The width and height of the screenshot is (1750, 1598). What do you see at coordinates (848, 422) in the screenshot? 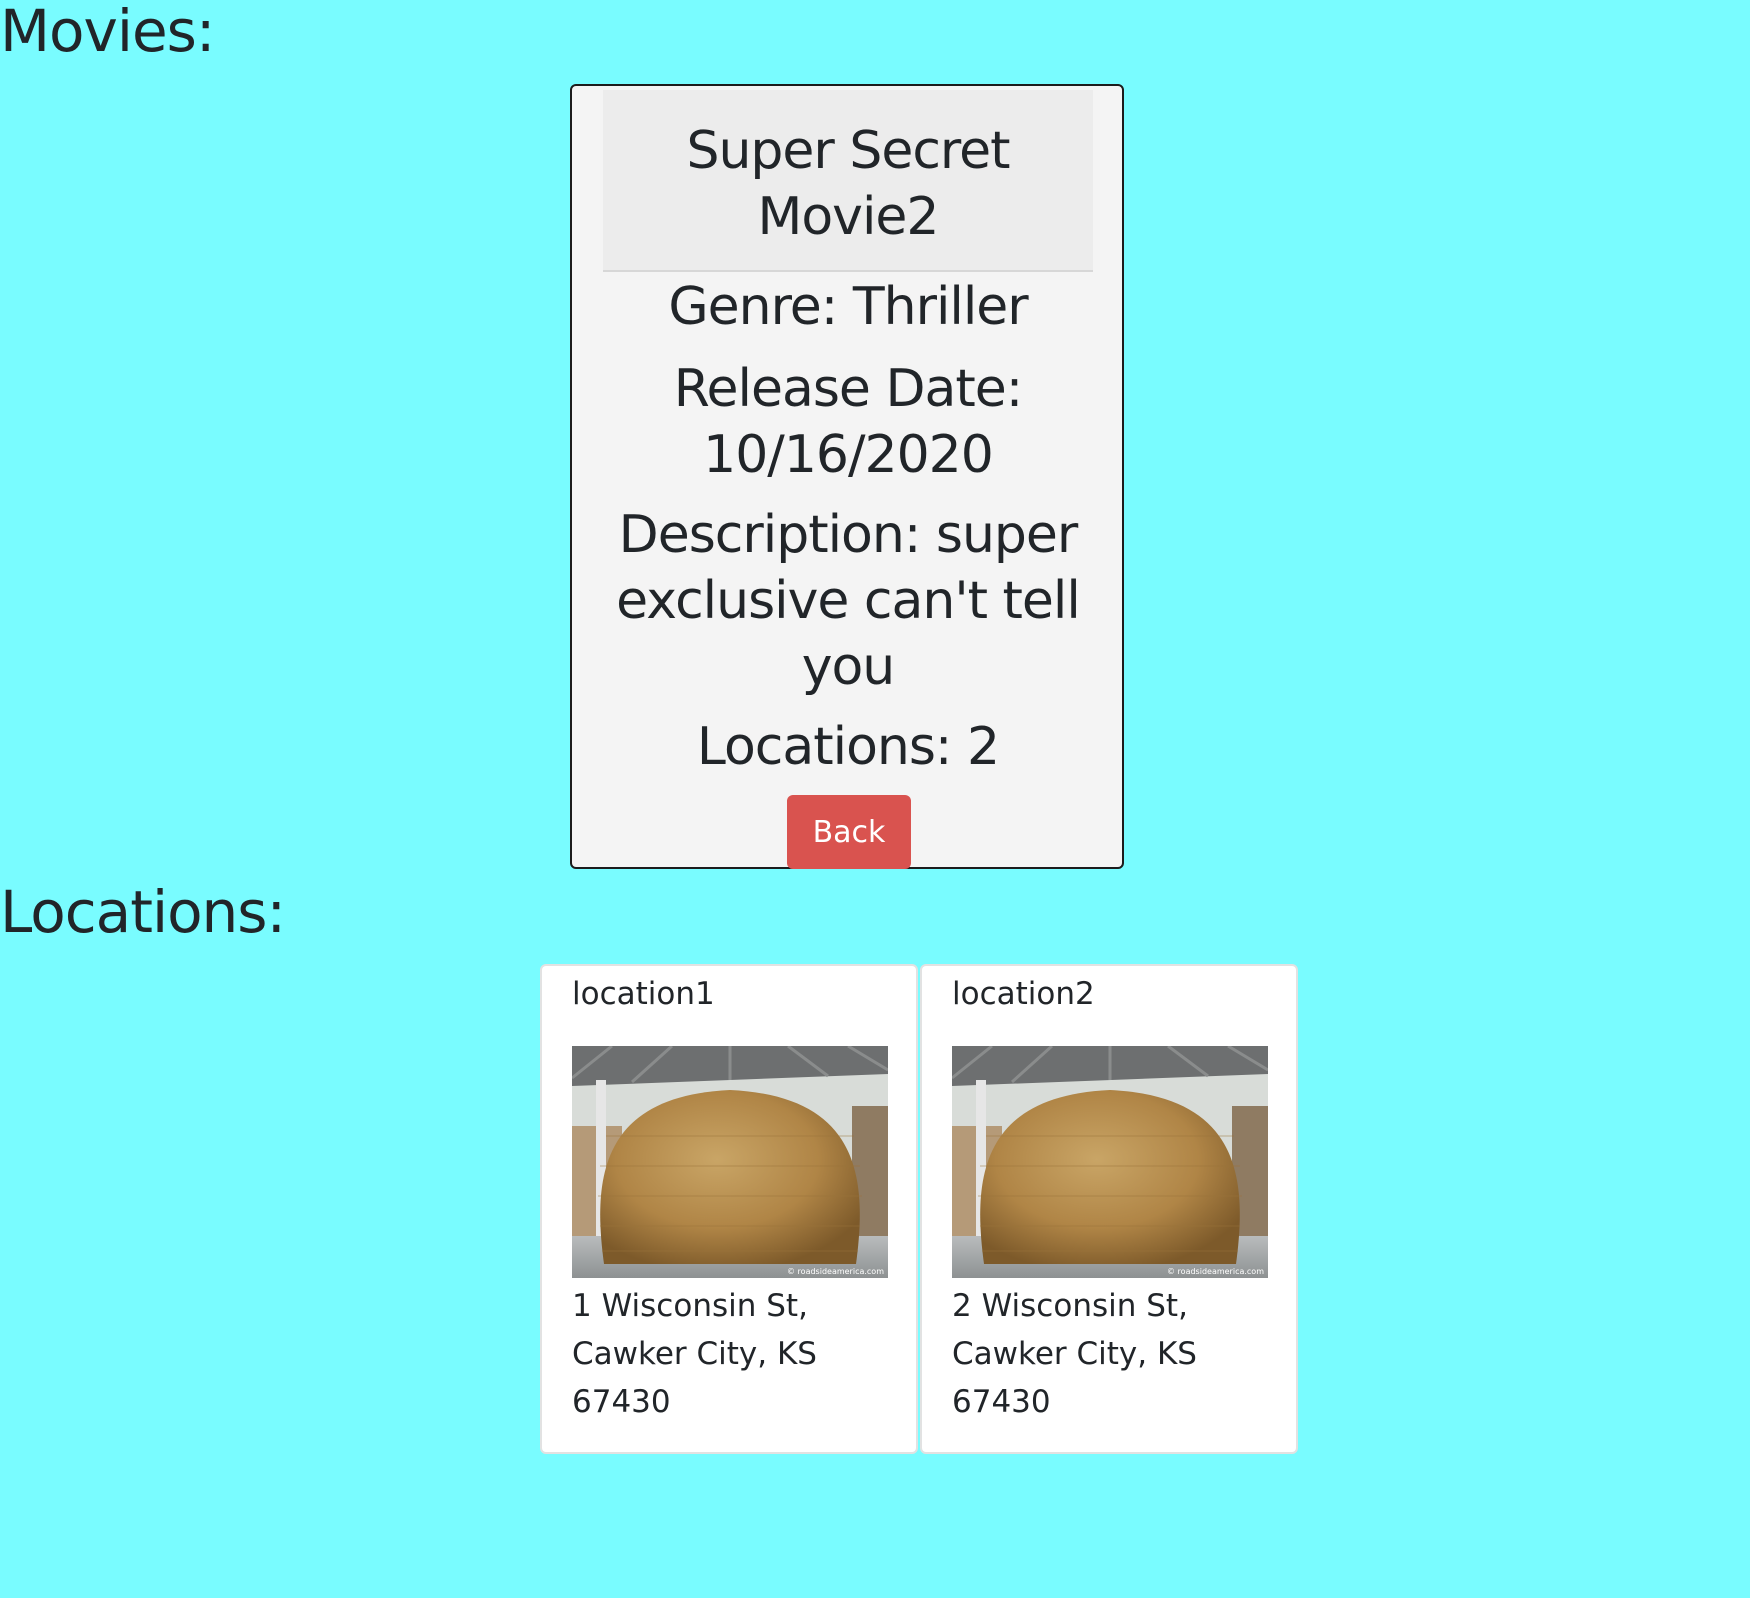
I see `movie-release-date: Release Date: 10/16/2020` at bounding box center [848, 422].